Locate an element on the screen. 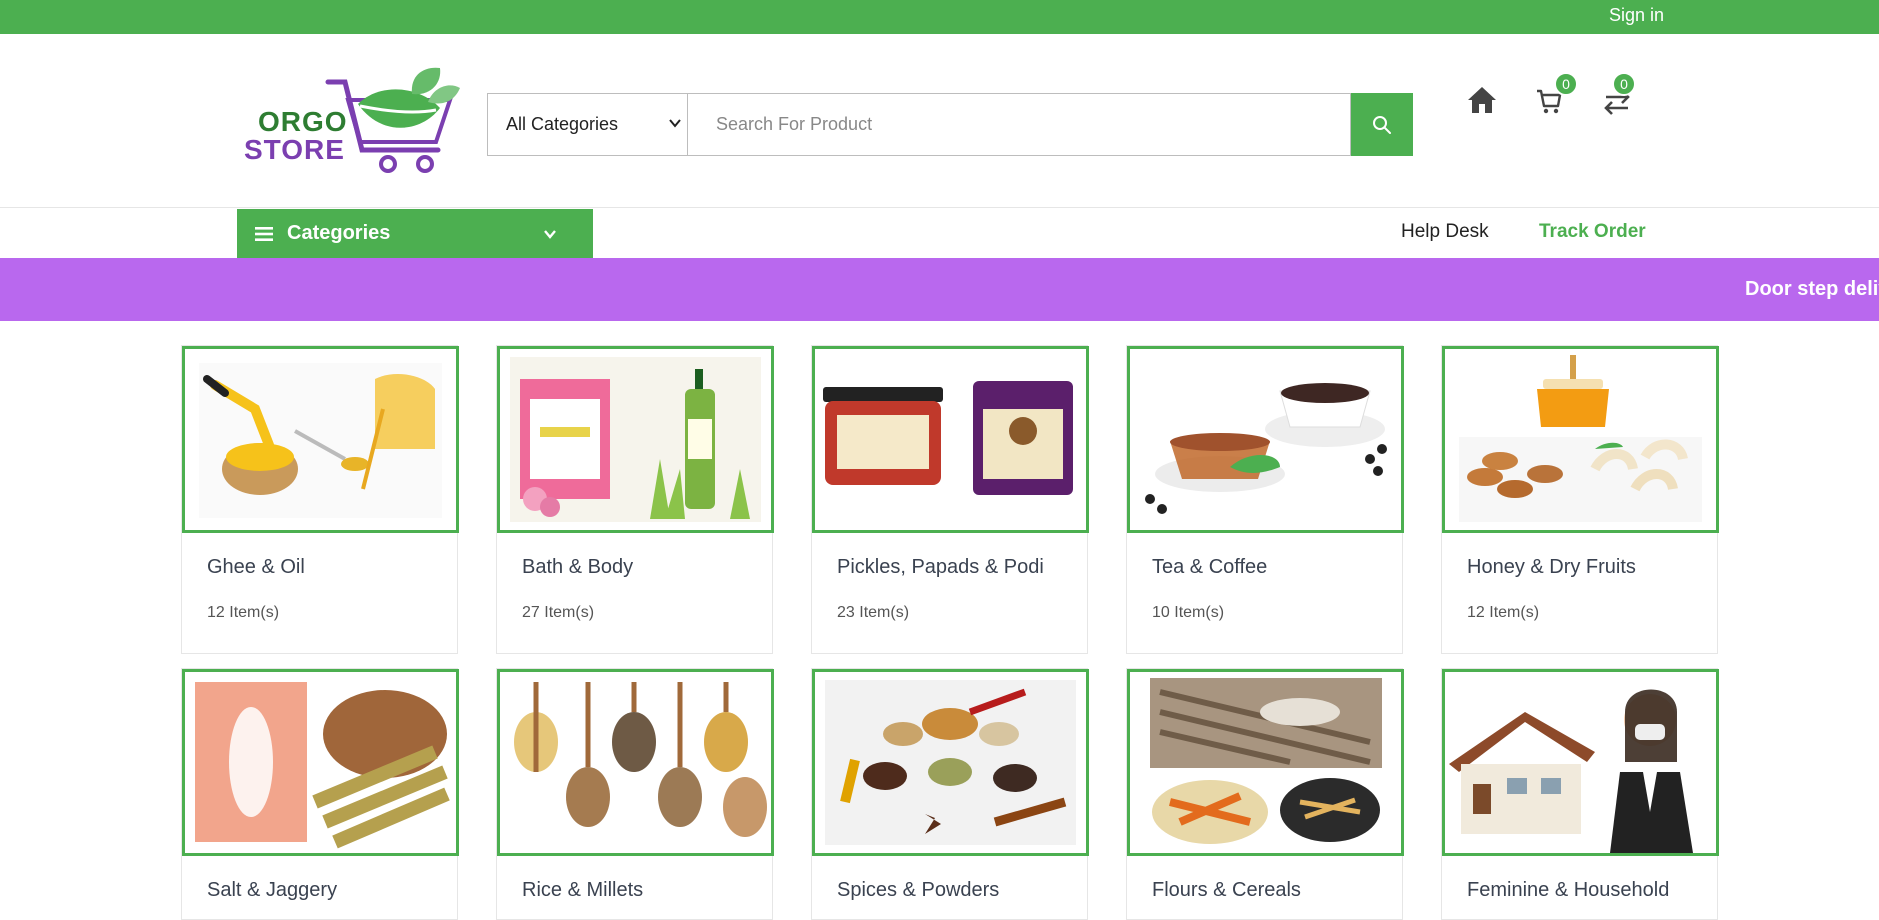 This screenshot has width=1879, height=920. search-input is located at coordinates (1019, 124).